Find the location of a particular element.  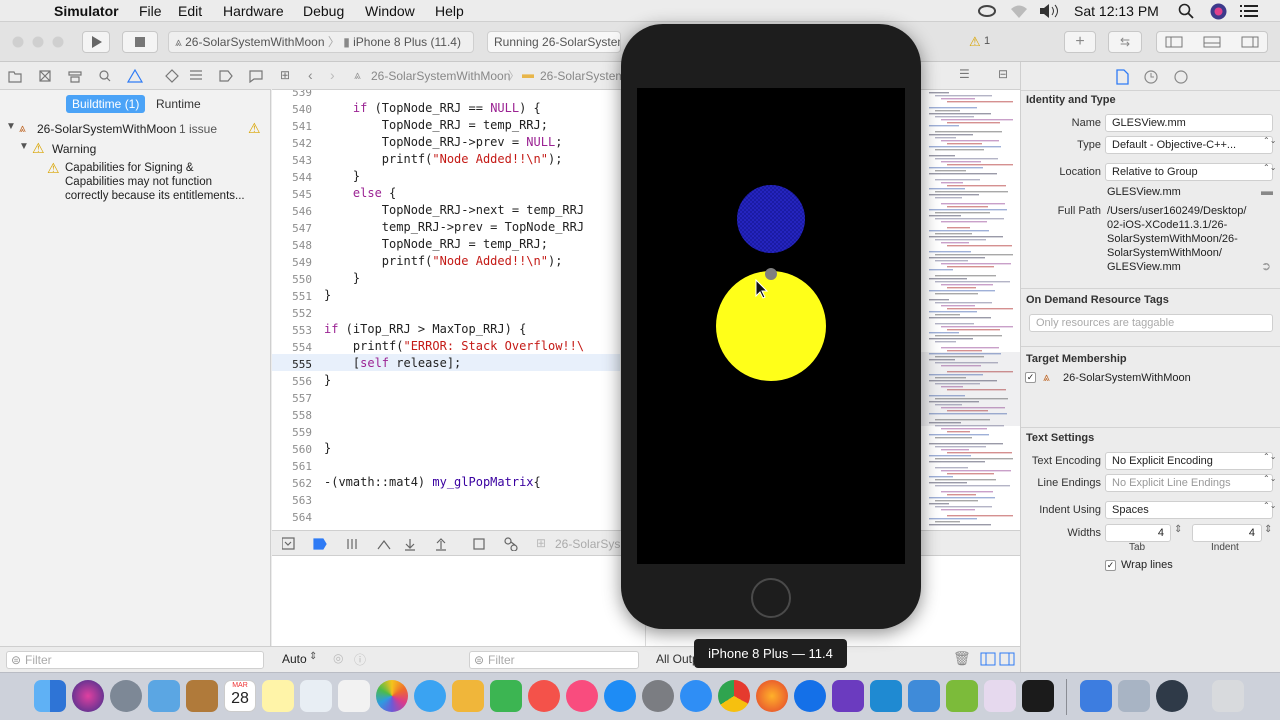

related-items-icon: ⊞ is located at coordinates (285, 75).